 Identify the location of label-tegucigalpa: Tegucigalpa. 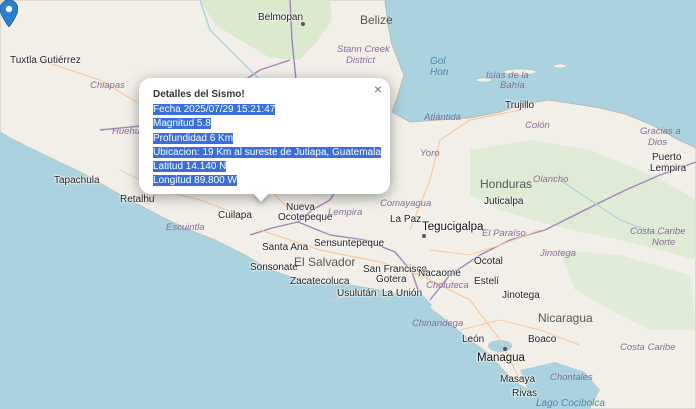
(453, 227).